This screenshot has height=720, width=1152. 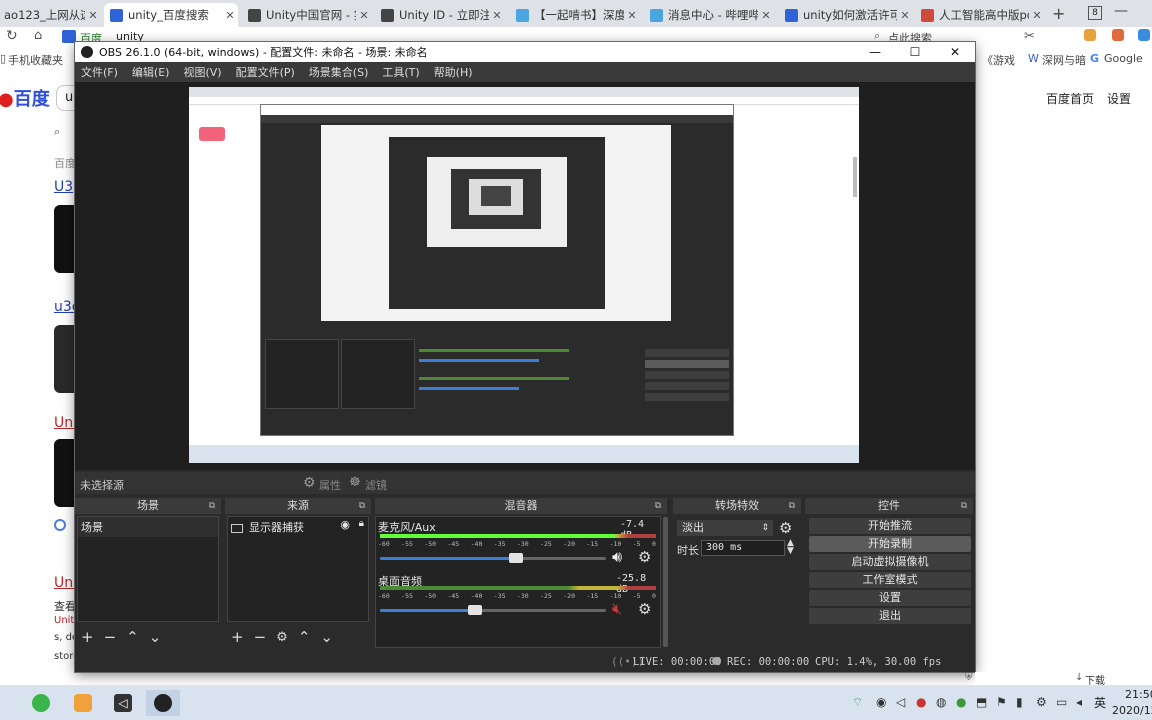 I want to click on baidu-logo: ●百度, so click(x=25, y=98).